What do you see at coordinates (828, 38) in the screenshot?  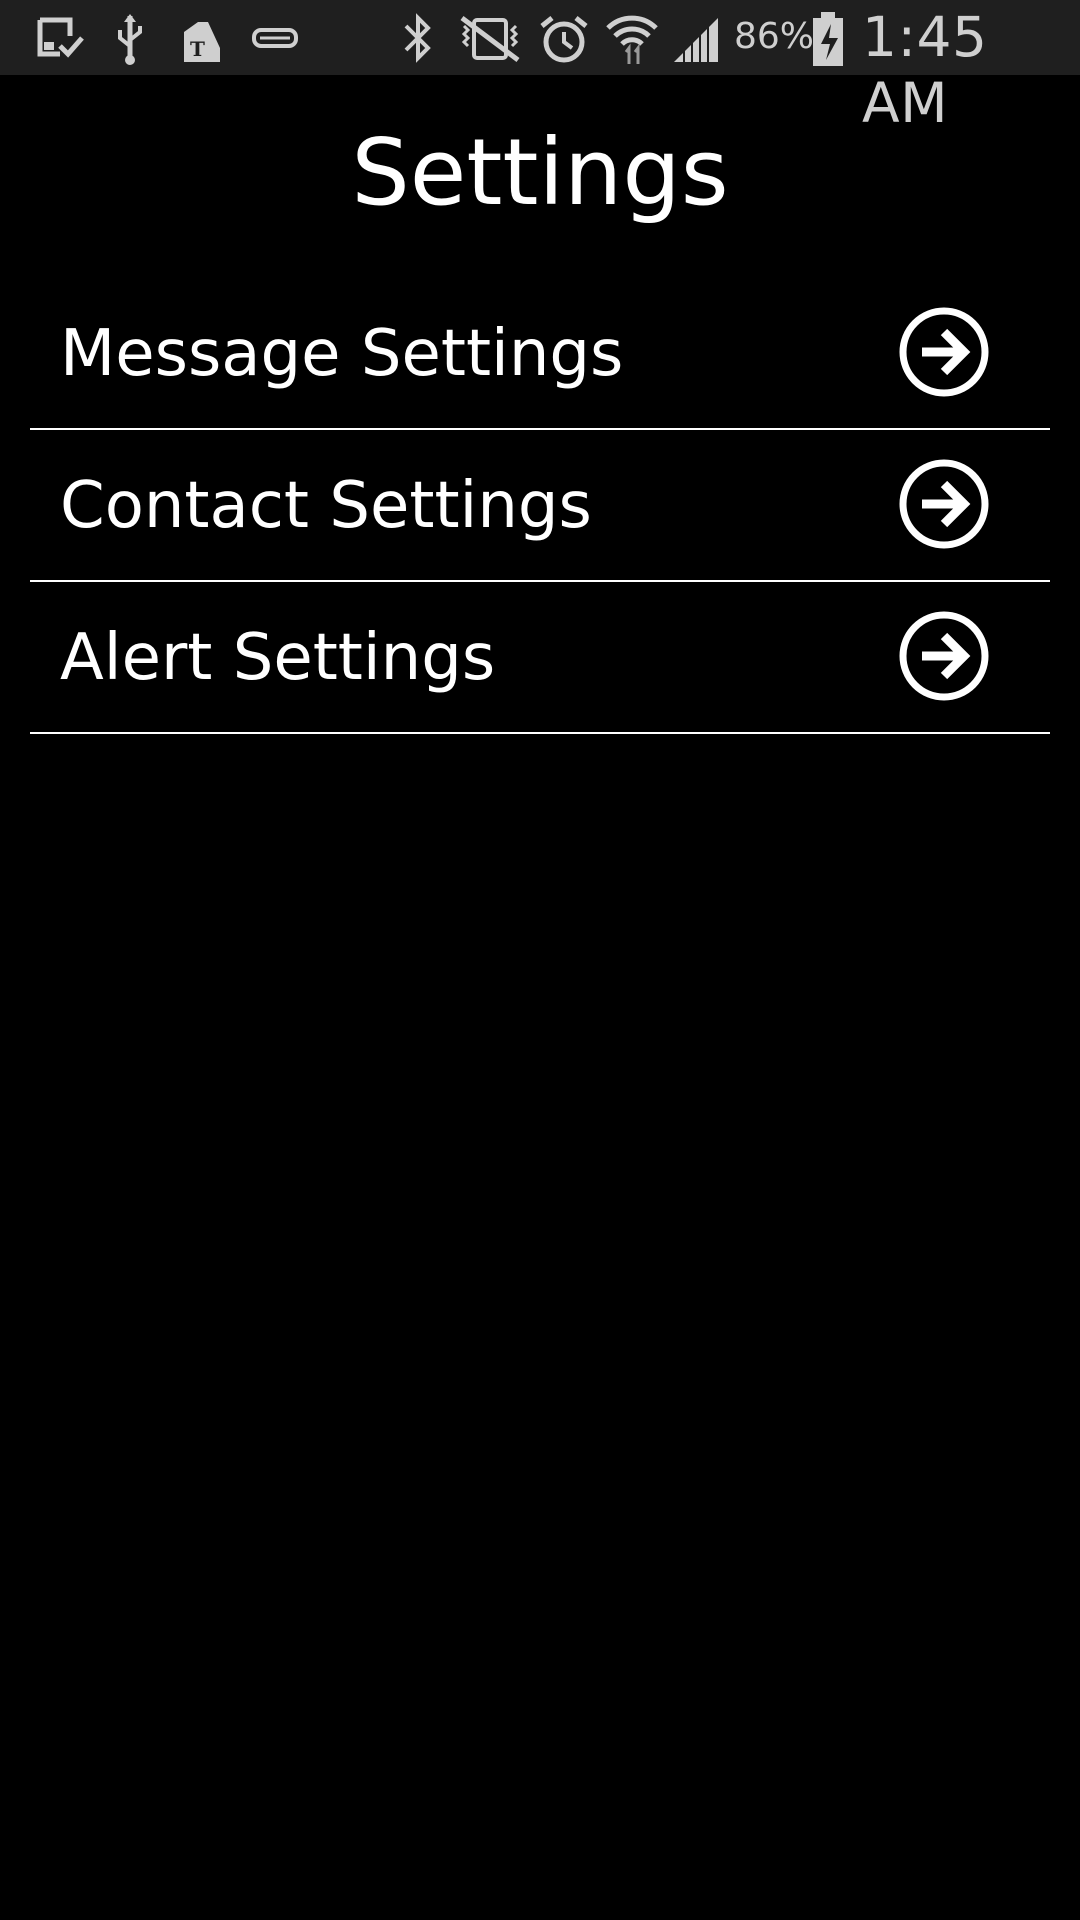 I see `battery-charging-icon` at bounding box center [828, 38].